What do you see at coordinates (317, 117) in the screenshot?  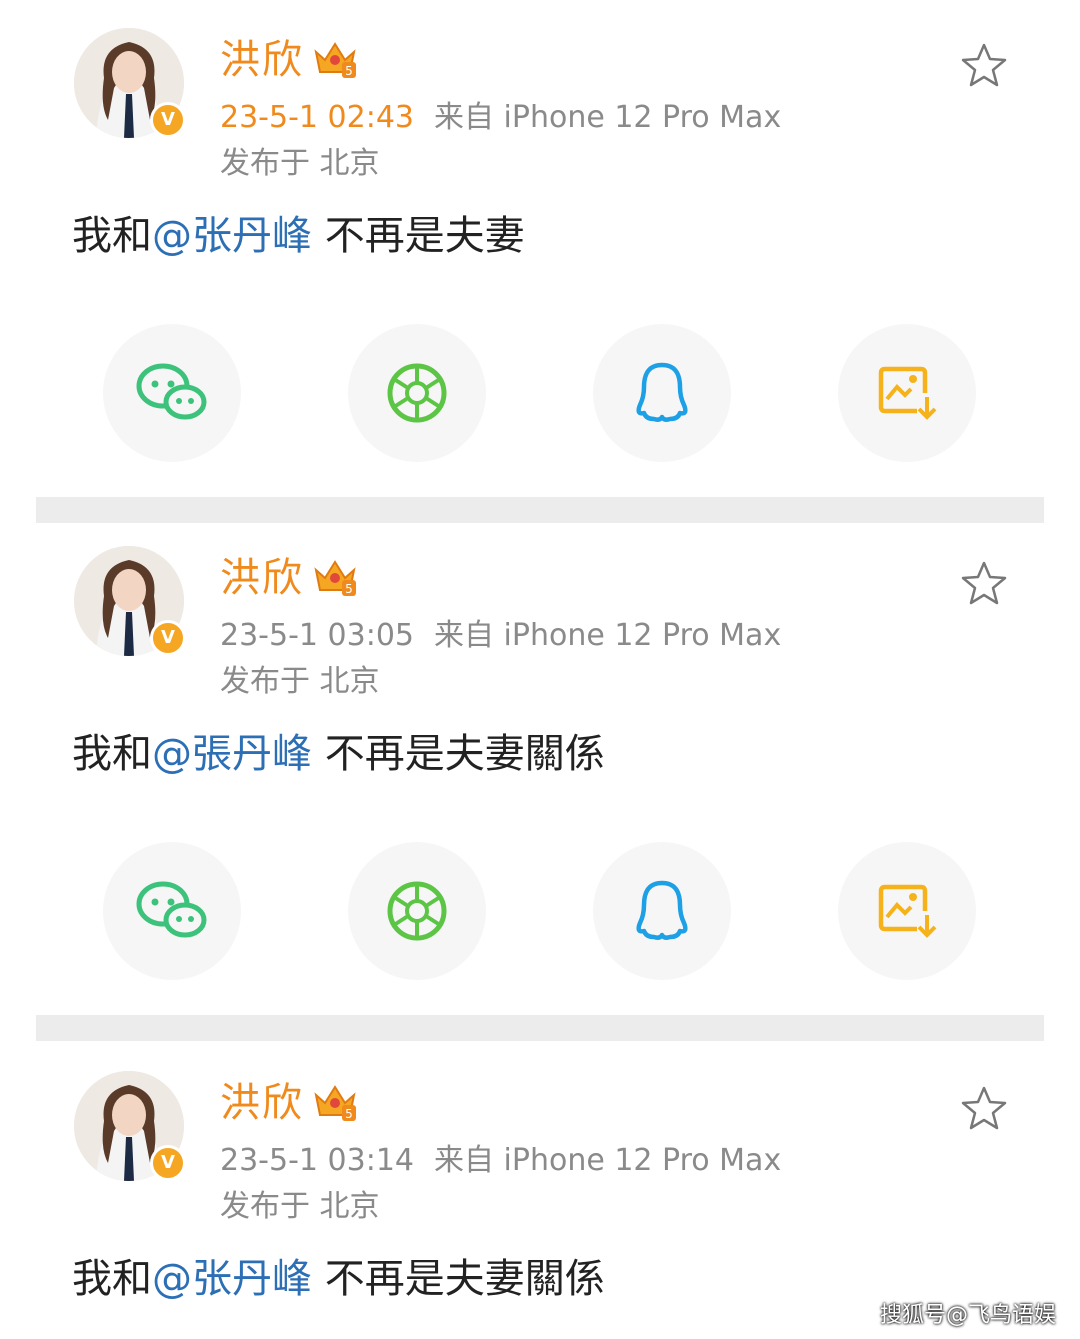 I see `post-time: 23-5-1 02:43` at bounding box center [317, 117].